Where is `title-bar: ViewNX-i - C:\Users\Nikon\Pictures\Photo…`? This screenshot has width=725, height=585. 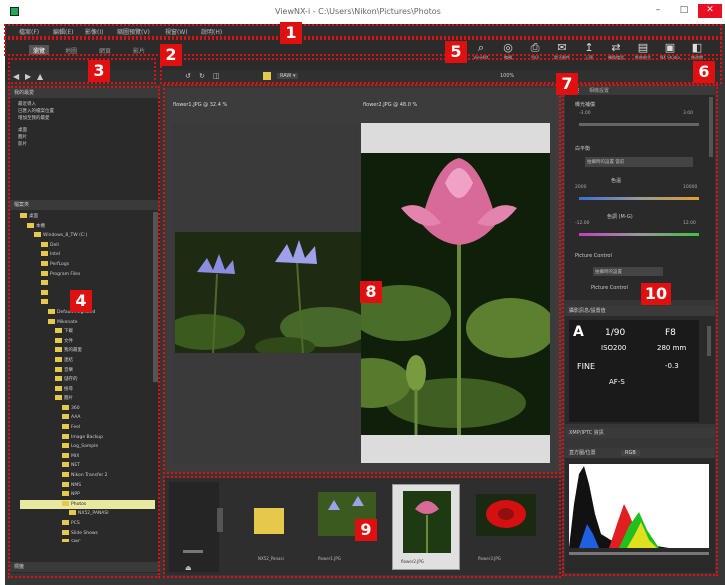 title-bar: ViewNX-i - C:\Users\Nikon\Pictures\Photo… is located at coordinates (362, 12).